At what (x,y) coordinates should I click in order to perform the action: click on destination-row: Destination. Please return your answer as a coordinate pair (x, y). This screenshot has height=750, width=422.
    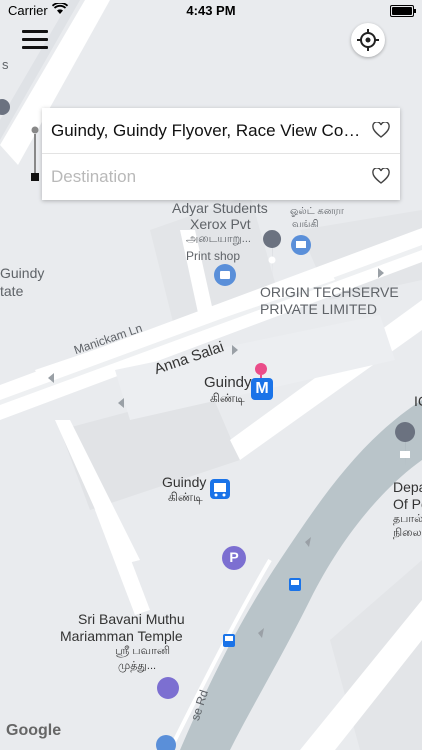
    Looking at the image, I should click on (221, 176).